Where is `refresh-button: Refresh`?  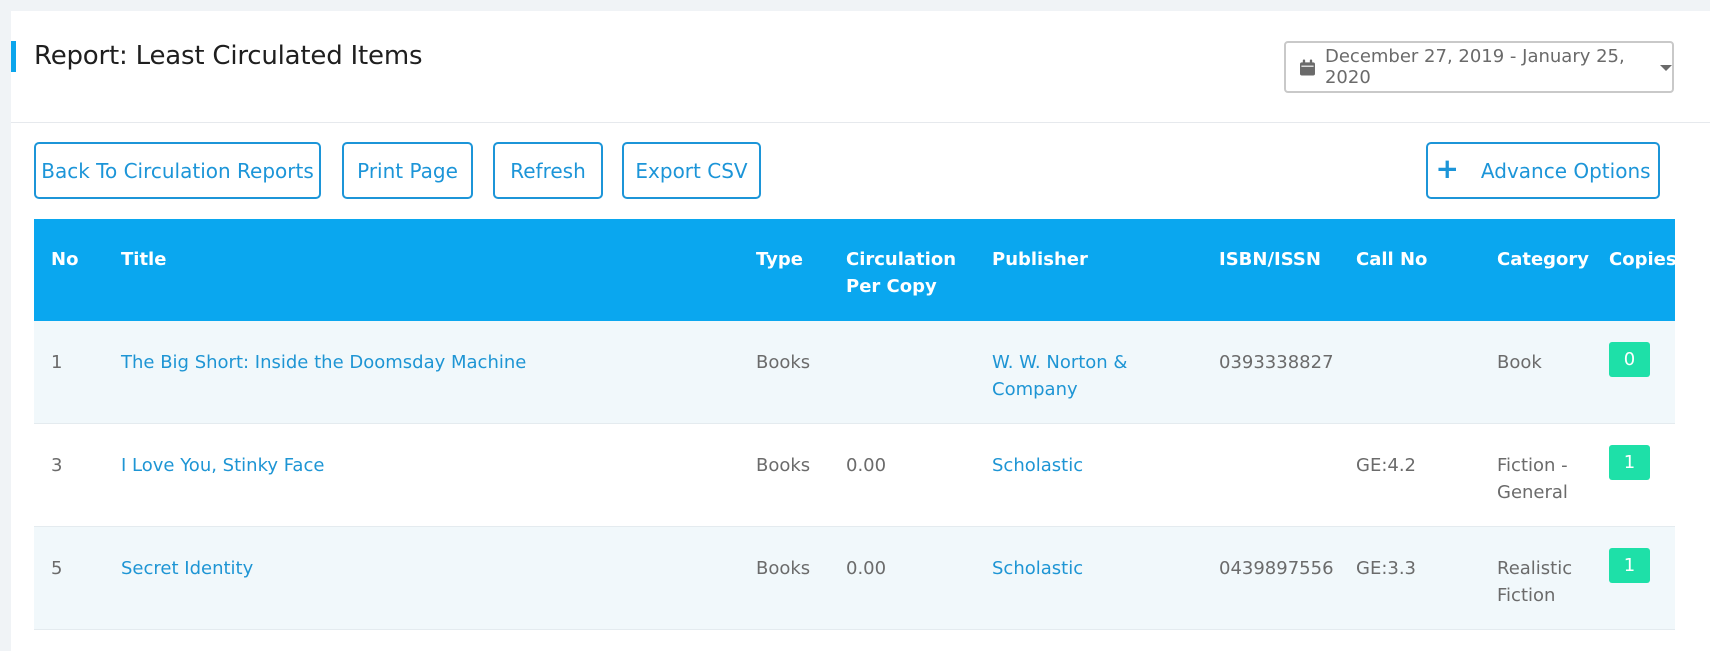 refresh-button: Refresh is located at coordinates (548, 170).